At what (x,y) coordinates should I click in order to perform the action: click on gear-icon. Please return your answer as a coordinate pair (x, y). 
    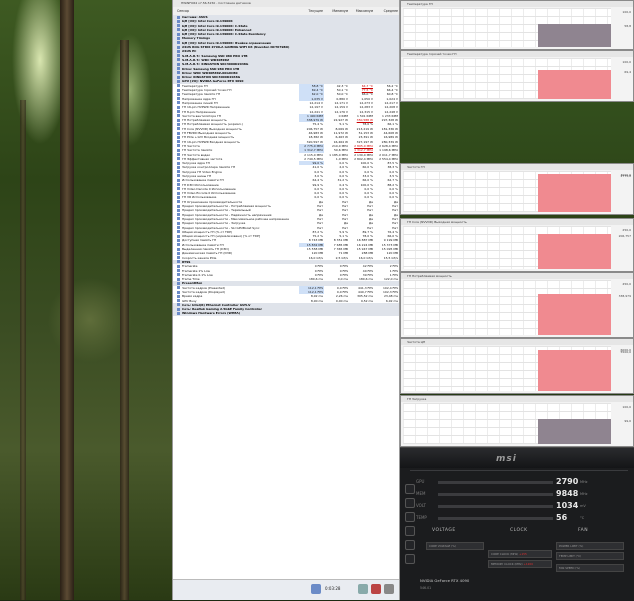
    Looking at the image, I should click on (410, 517).